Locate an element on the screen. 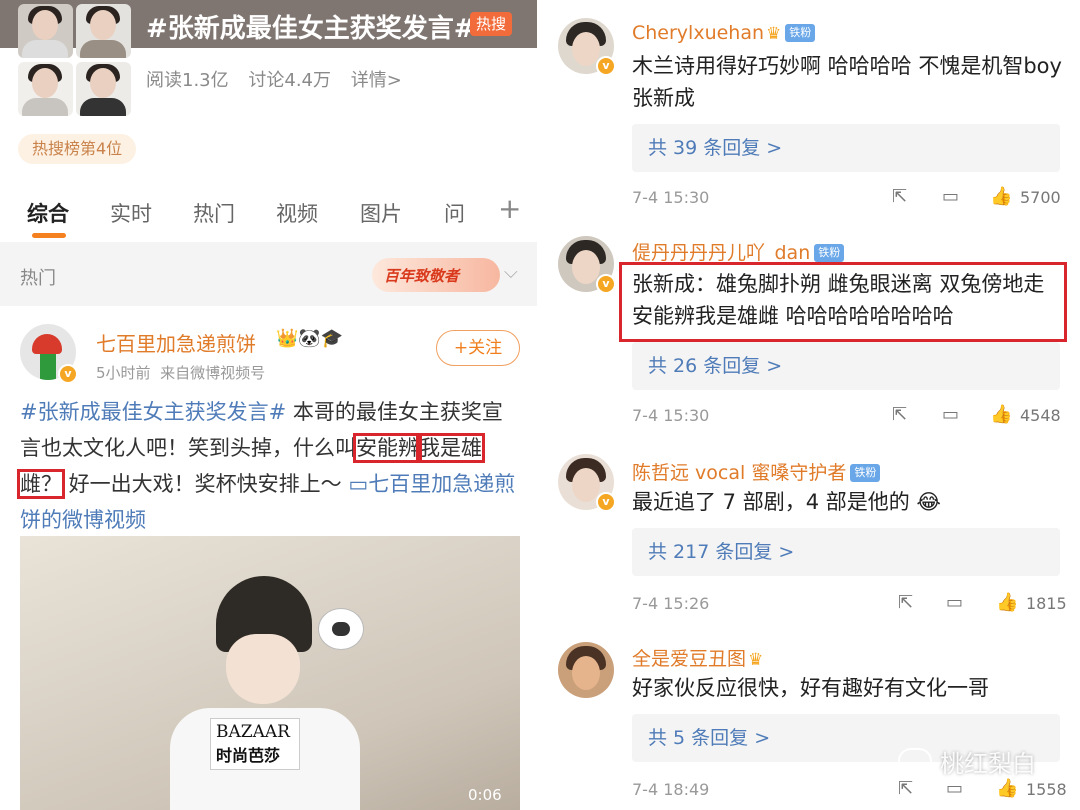 The width and height of the screenshot is (1080, 810). video-face is located at coordinates (263, 669).